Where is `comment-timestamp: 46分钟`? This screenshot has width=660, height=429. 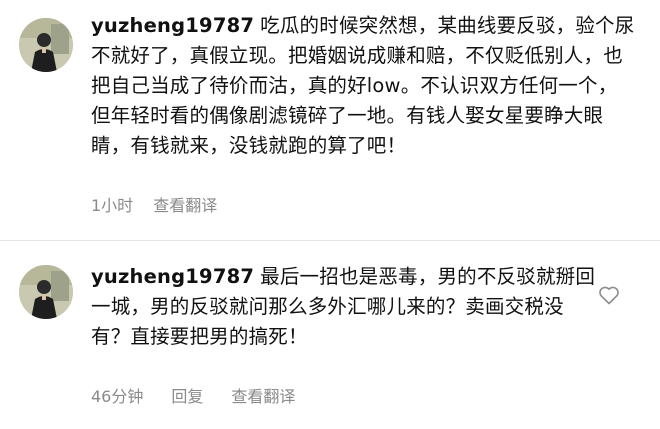 comment-timestamp: 46分钟 is located at coordinates (117, 396).